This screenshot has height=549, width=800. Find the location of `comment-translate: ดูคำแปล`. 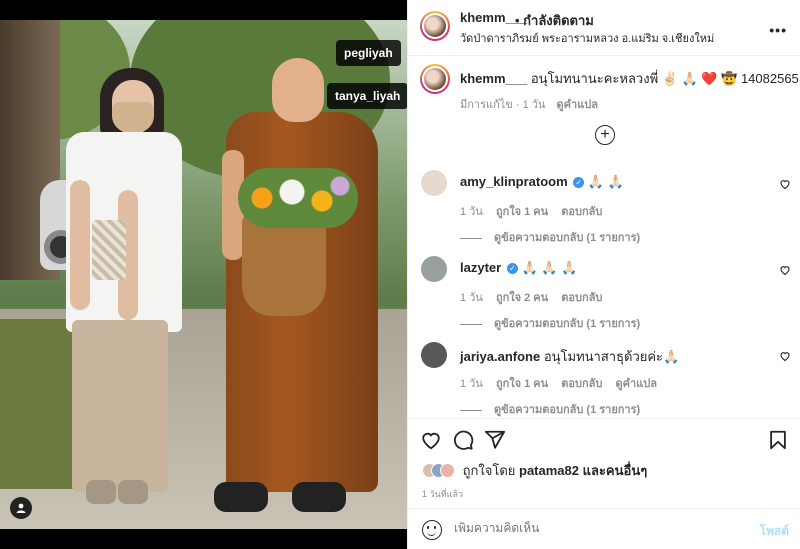

comment-translate: ดูคำแปล is located at coordinates (636, 384).